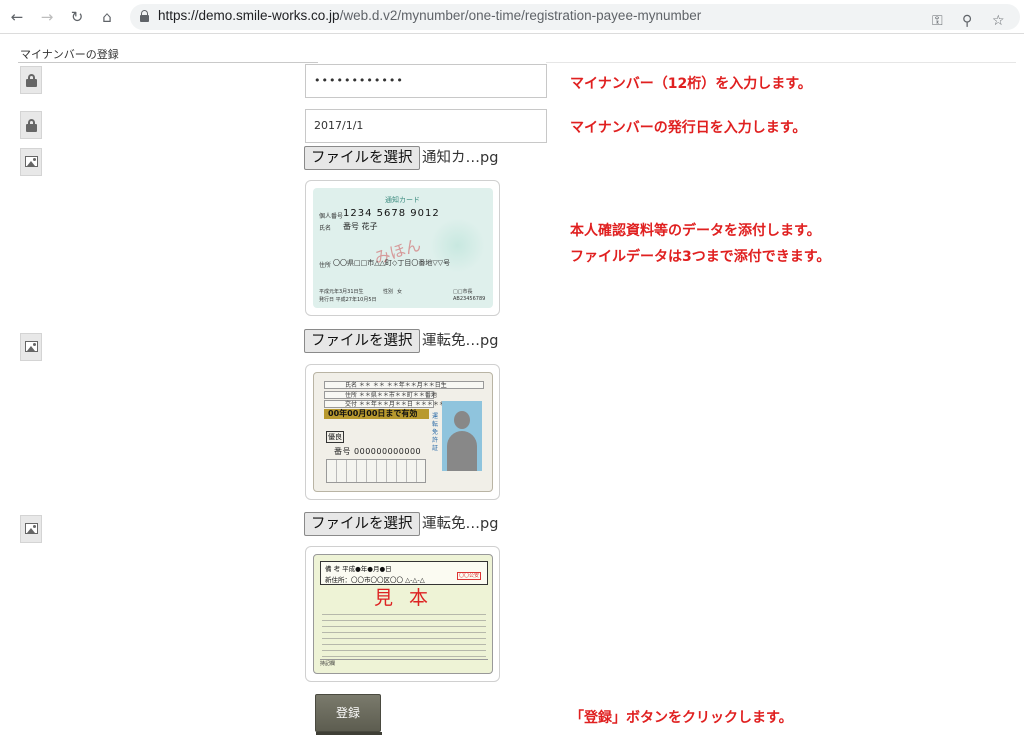 The width and height of the screenshot is (1024, 739). I want to click on card-name: 番号 花子, so click(360, 226).